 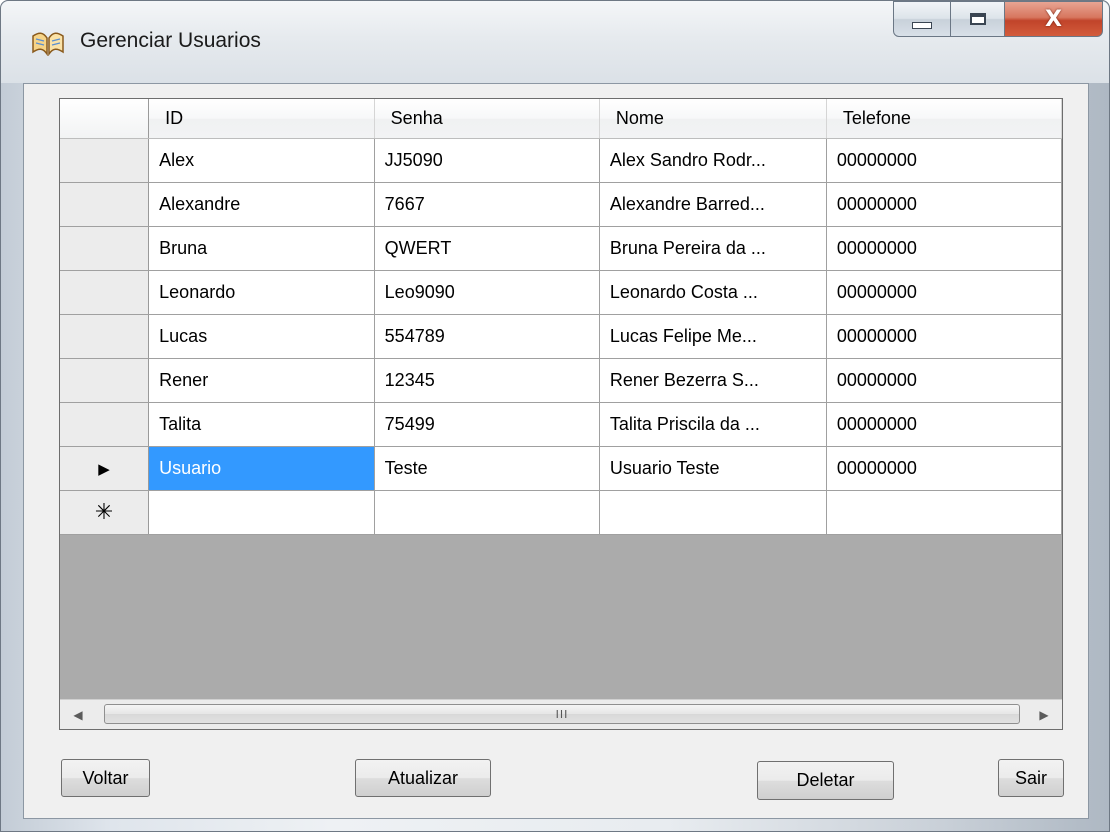 What do you see at coordinates (713, 468) in the screenshot?
I see `cell-nome: Usuario Teste` at bounding box center [713, 468].